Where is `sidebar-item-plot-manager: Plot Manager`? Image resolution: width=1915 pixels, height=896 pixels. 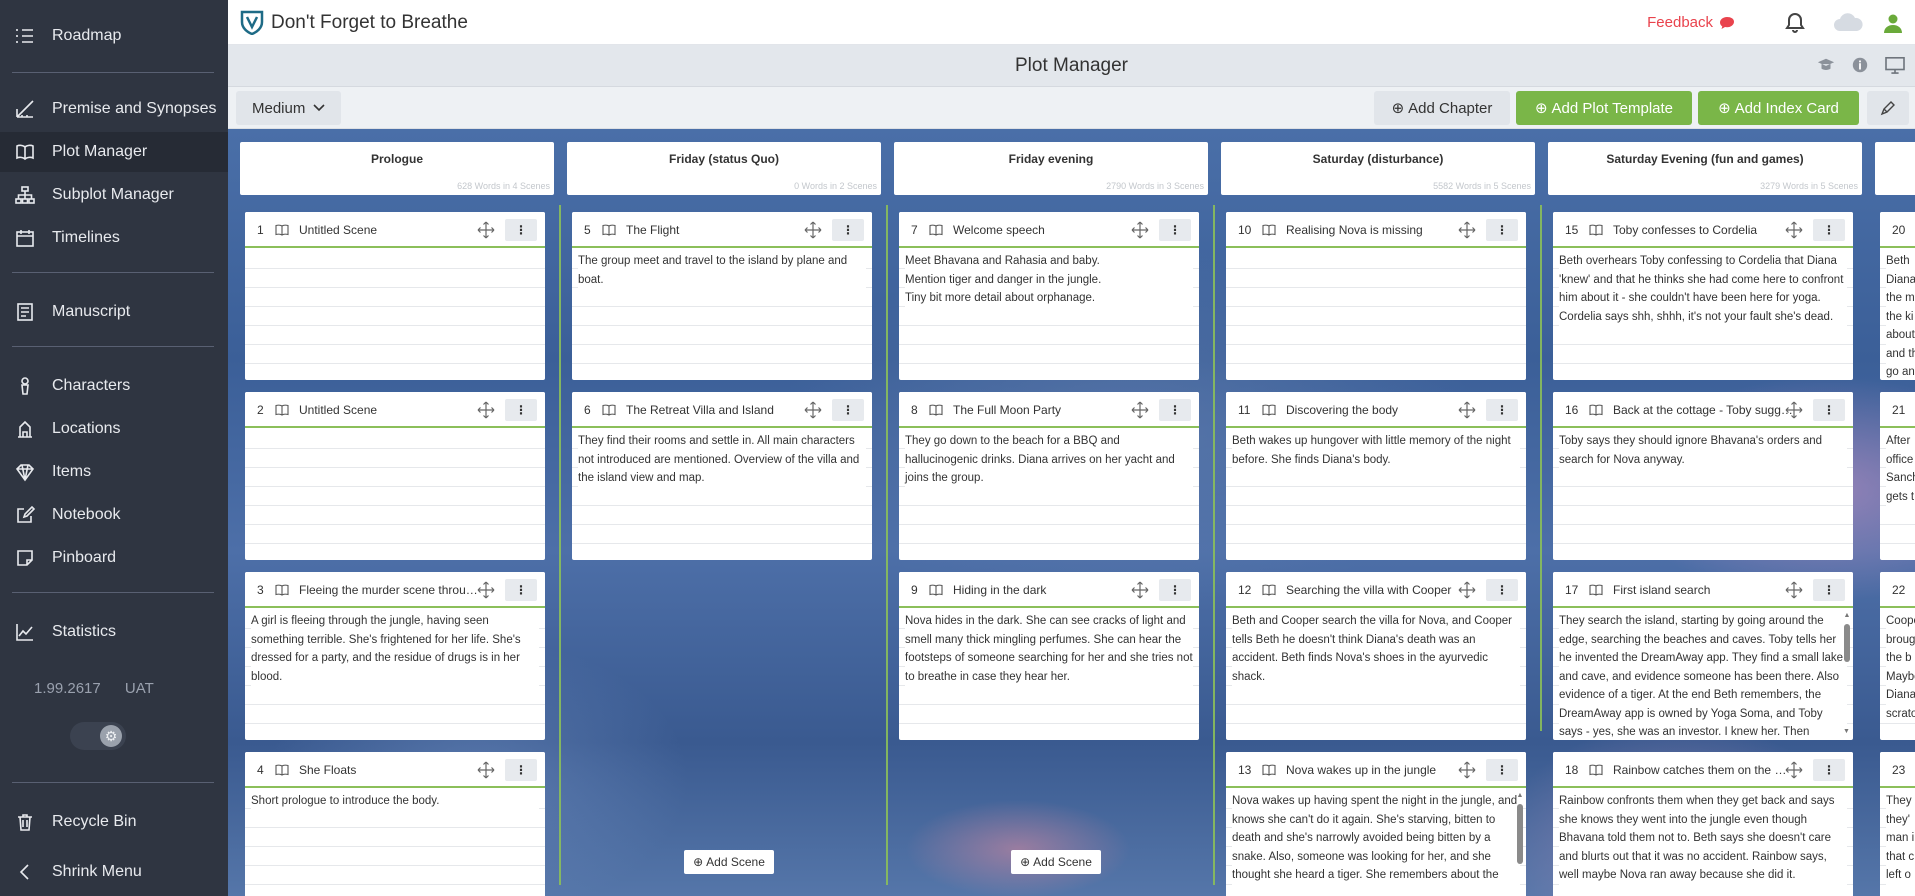
sidebar-item-plot-manager: Plot Manager is located at coordinates (114, 152).